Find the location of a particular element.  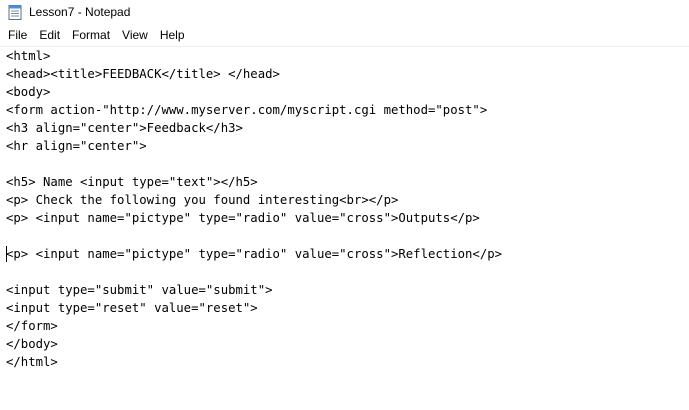

editor-line: <html> is located at coordinates (28, 56).